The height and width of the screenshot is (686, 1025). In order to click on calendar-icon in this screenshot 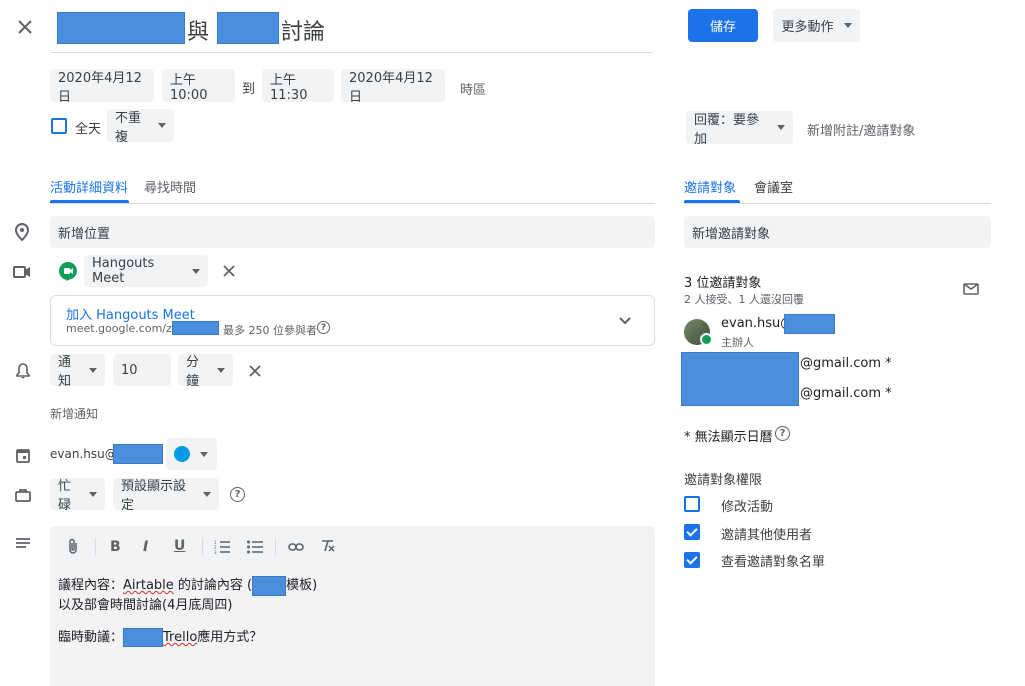, I will do `click(23, 455)`.